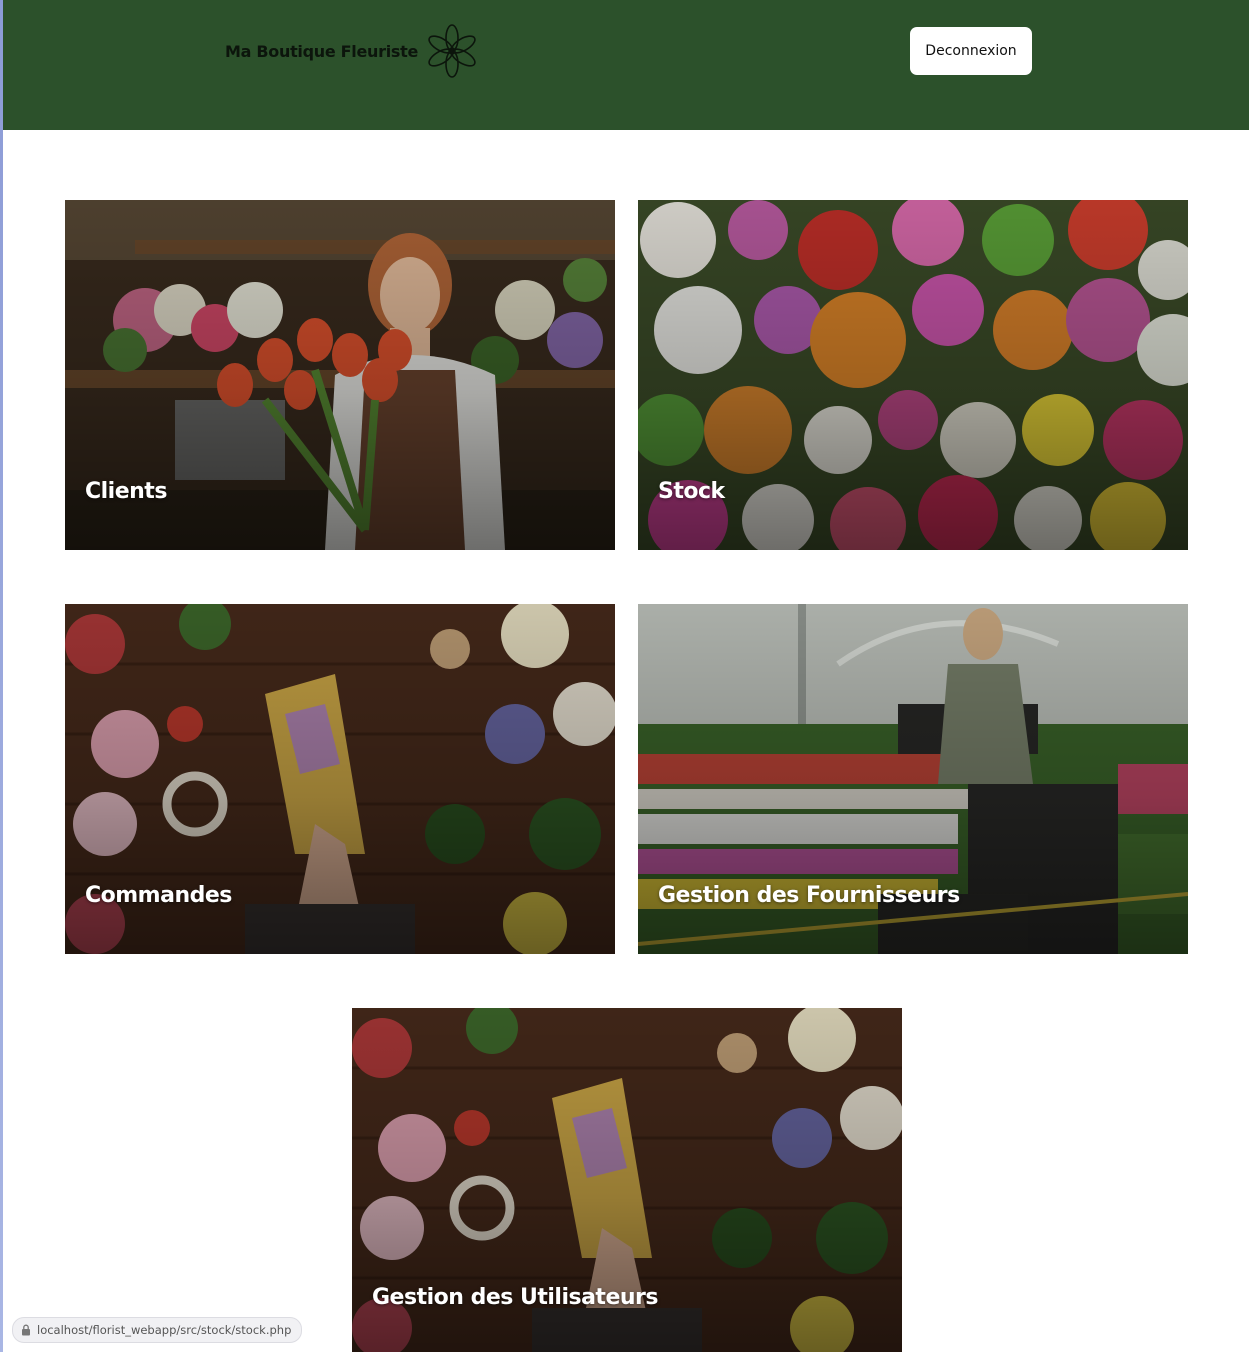  I want to click on card-label: Gestion des Utilisateurs, so click(515, 1297).